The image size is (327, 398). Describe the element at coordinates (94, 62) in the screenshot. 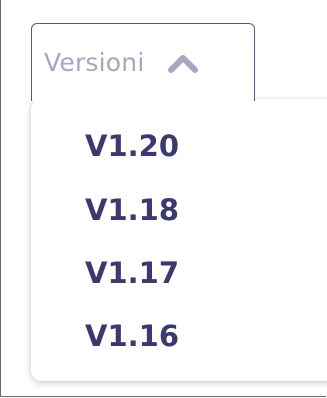

I see `version-select-label: Versioni` at that location.